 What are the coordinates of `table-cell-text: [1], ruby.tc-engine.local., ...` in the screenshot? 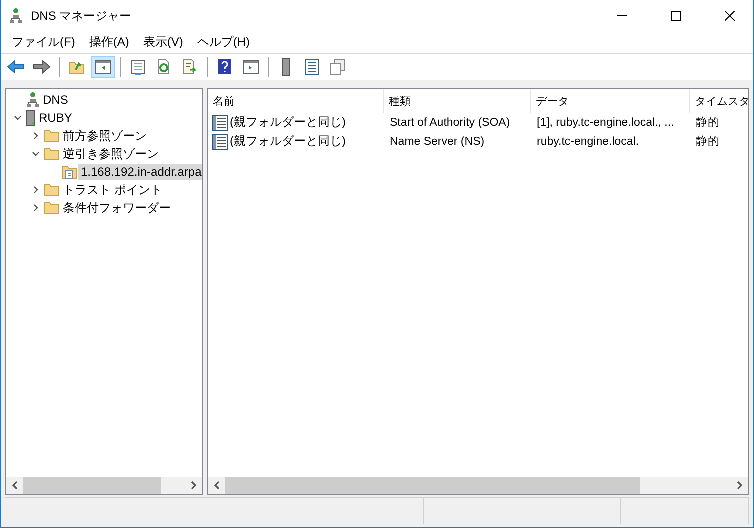 It's located at (606, 122).